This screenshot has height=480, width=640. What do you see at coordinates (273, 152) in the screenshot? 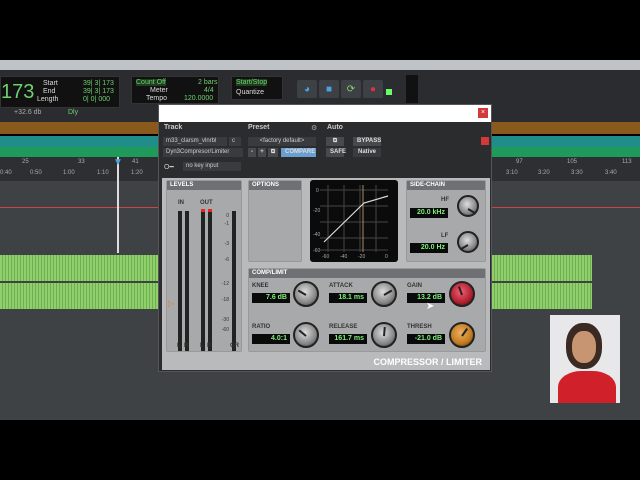
I see `copy-icon: ⧉` at bounding box center [273, 152].